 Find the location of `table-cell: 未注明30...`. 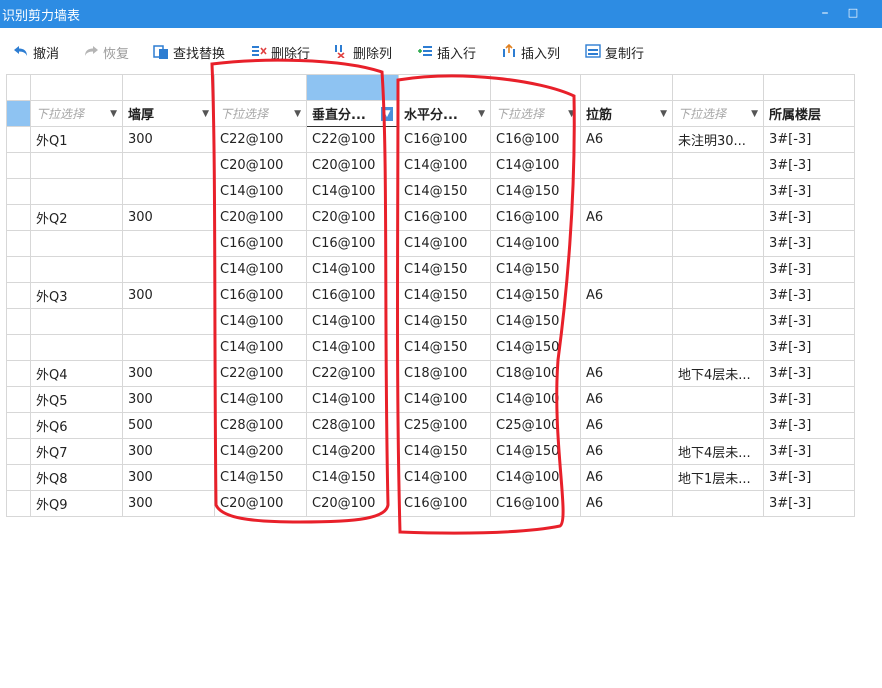

table-cell: 未注明30... is located at coordinates (718, 139).